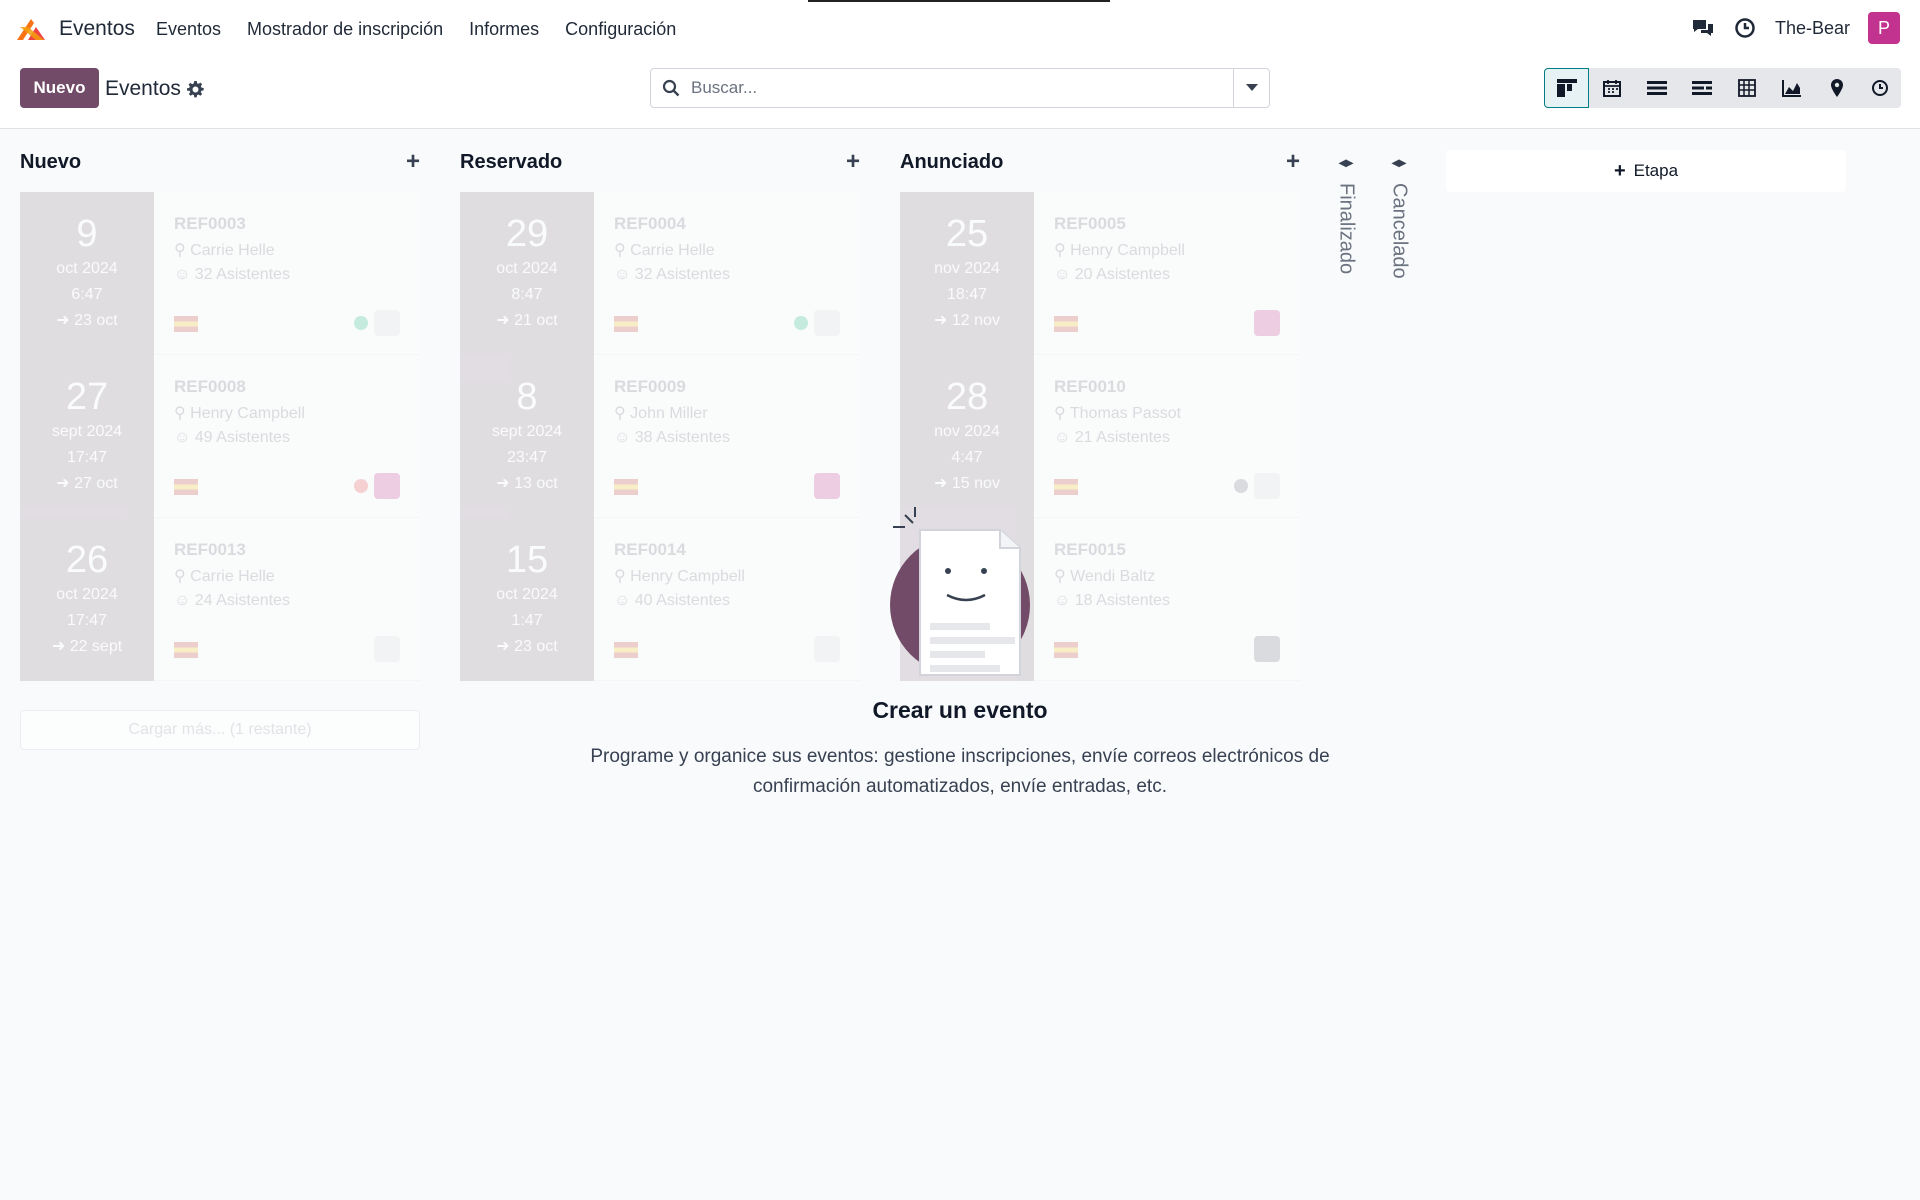 The height and width of the screenshot is (1200, 1920). I want to click on event-ref: REF0009, so click(650, 386).